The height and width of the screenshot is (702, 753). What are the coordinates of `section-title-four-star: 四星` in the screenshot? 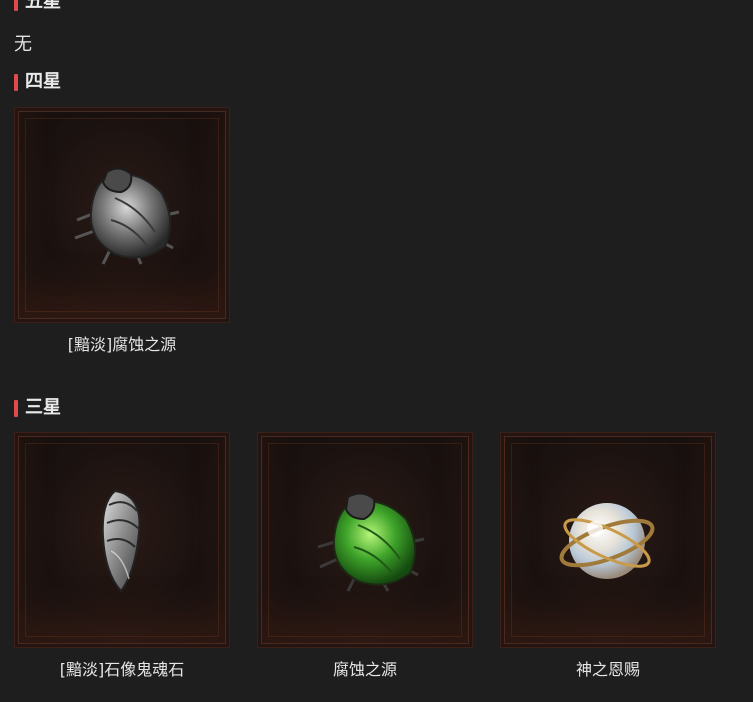 It's located at (37, 82).